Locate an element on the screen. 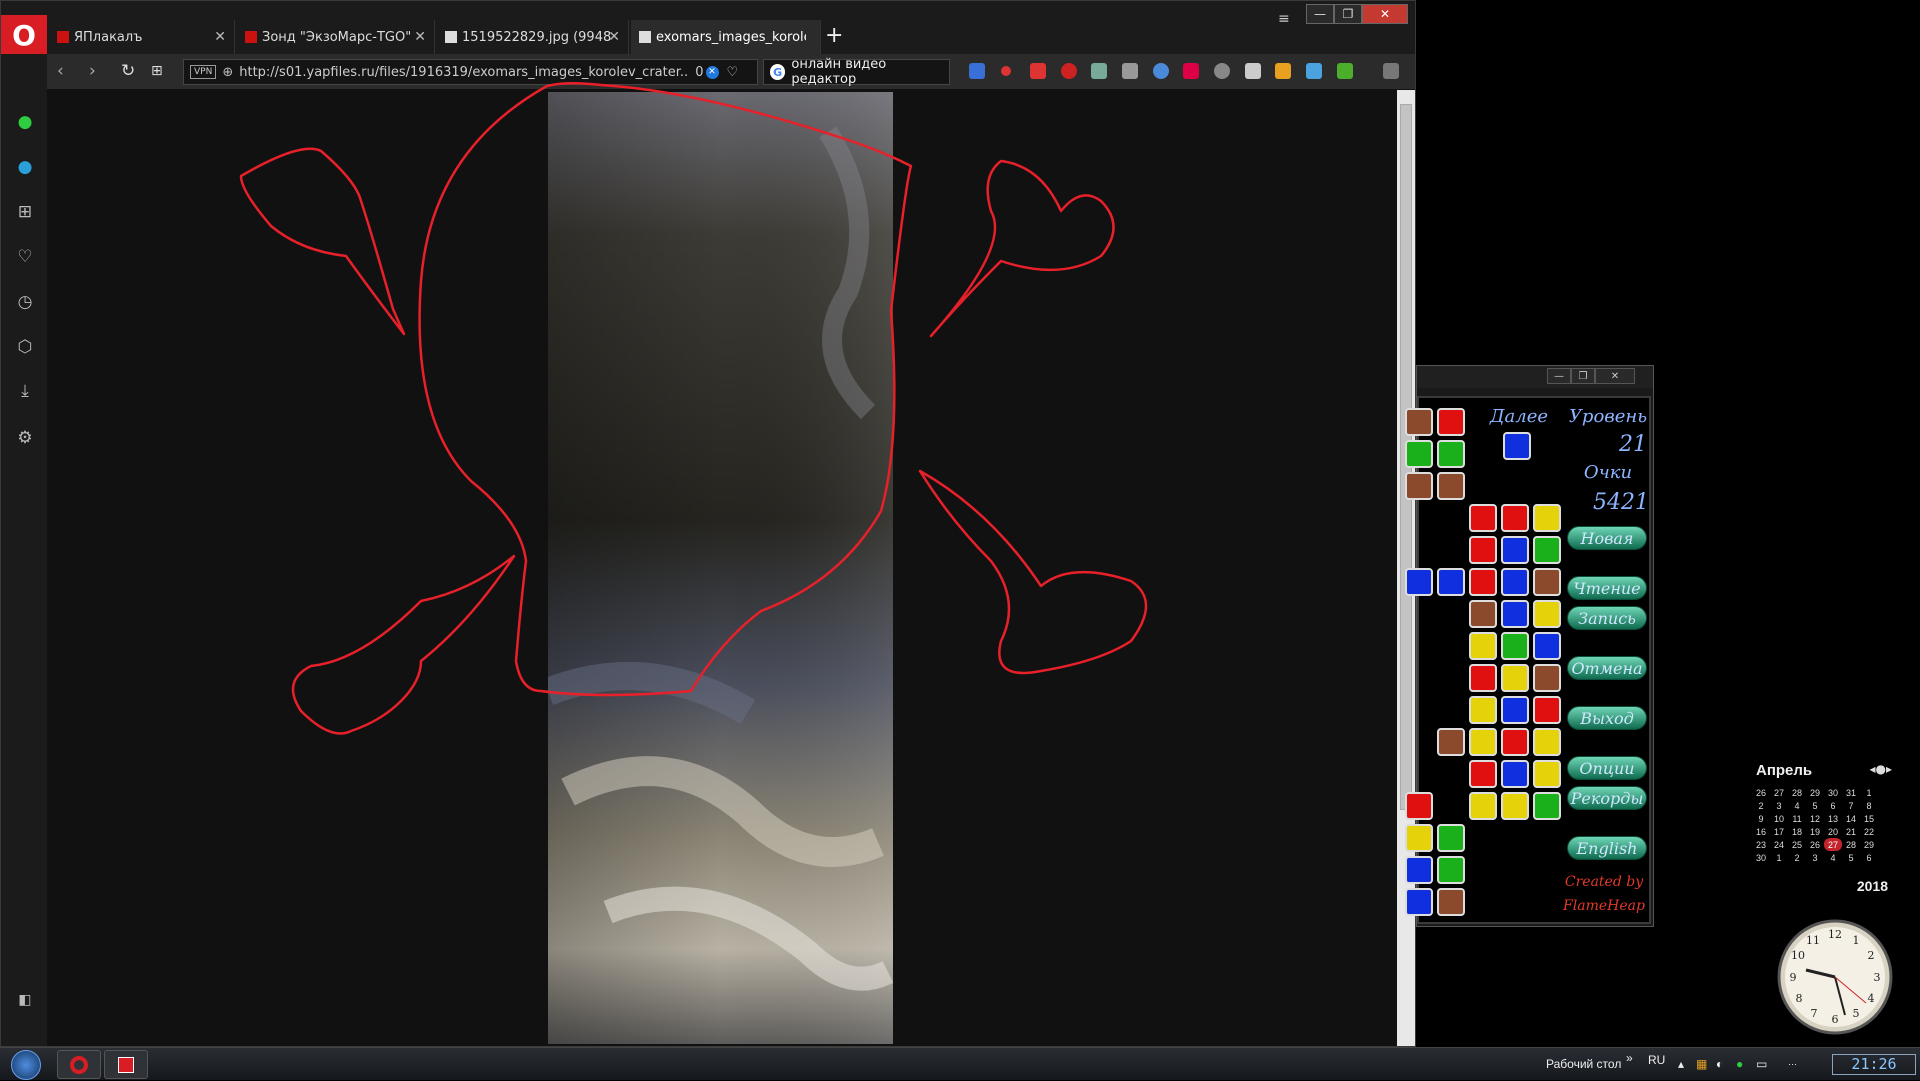 This screenshot has height=1081, width=1920. calendar-day: 11 is located at coordinates (1797, 818).